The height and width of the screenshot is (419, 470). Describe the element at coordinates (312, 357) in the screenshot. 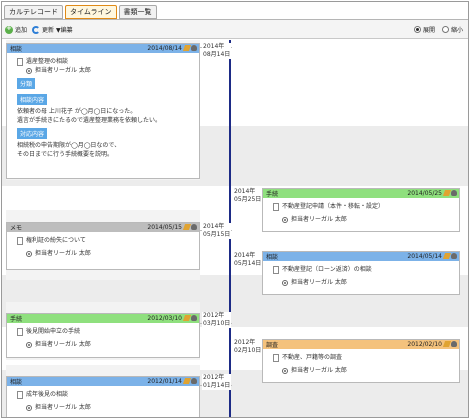

I see `card-title: 不動産、戸籍等の調査` at that location.